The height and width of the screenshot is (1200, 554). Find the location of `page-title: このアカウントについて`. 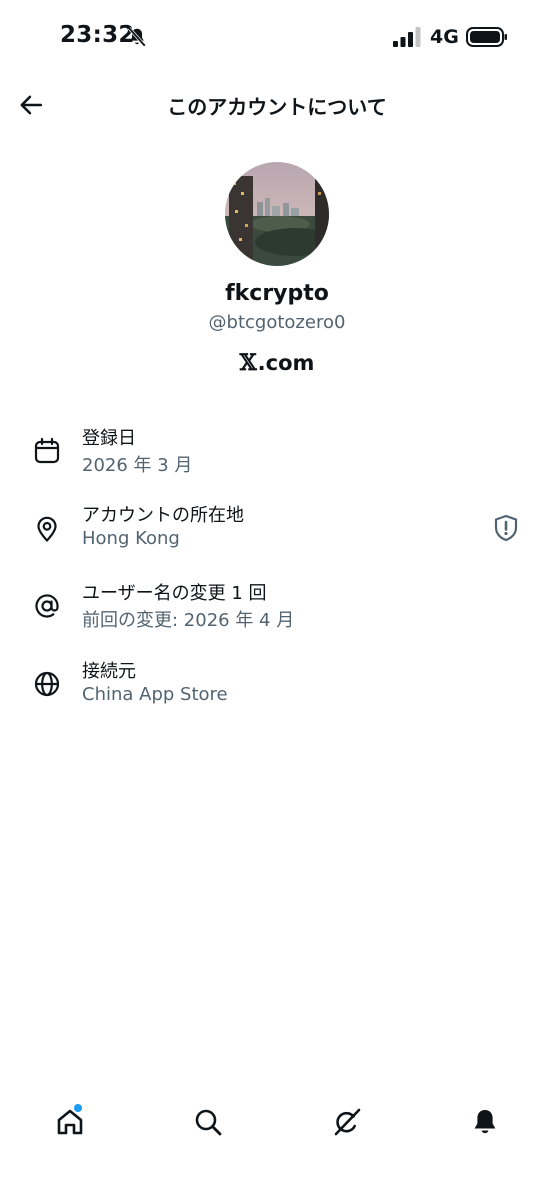

page-title: このアカウントについて is located at coordinates (277, 107).